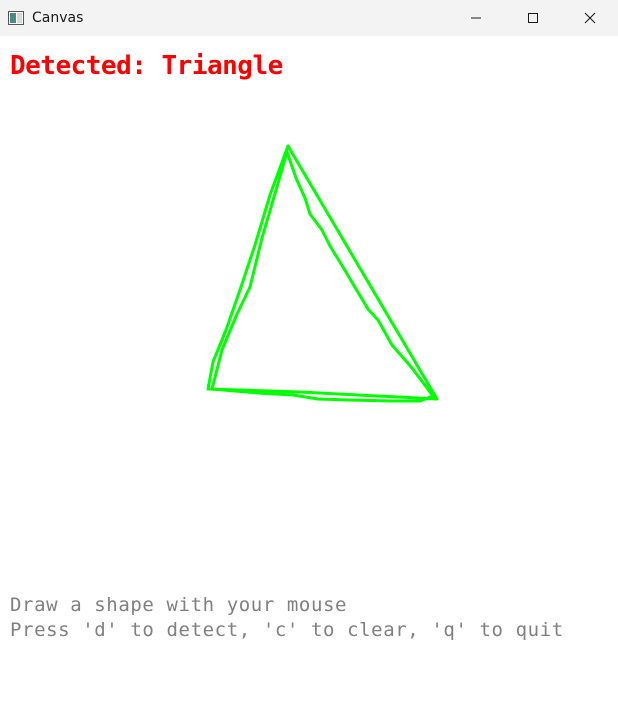 This screenshot has height=720, width=618. I want to click on triangle-strokes, so click(322, 273).